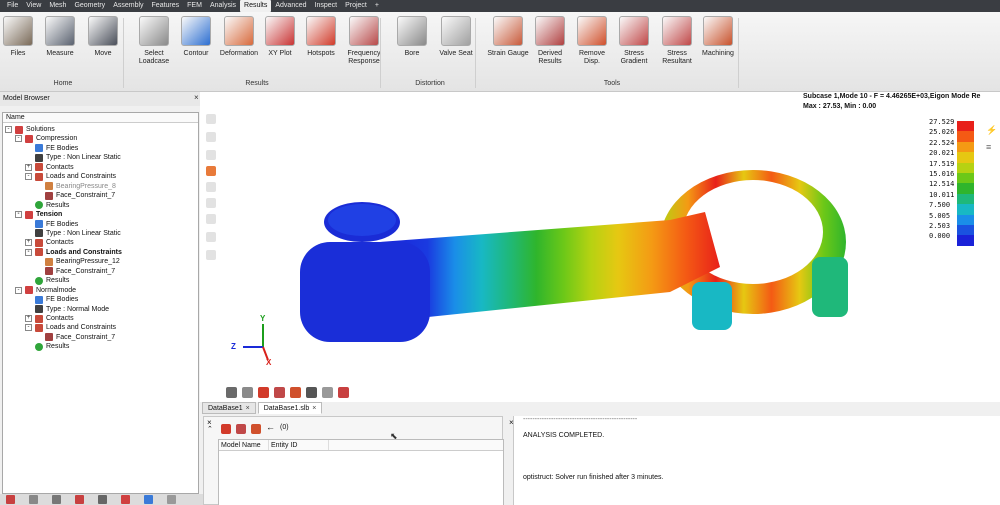 The height and width of the screenshot is (505, 1000). What do you see at coordinates (77, 261) in the screenshot?
I see `tree-item: BearingPressure_12` at bounding box center [77, 261].